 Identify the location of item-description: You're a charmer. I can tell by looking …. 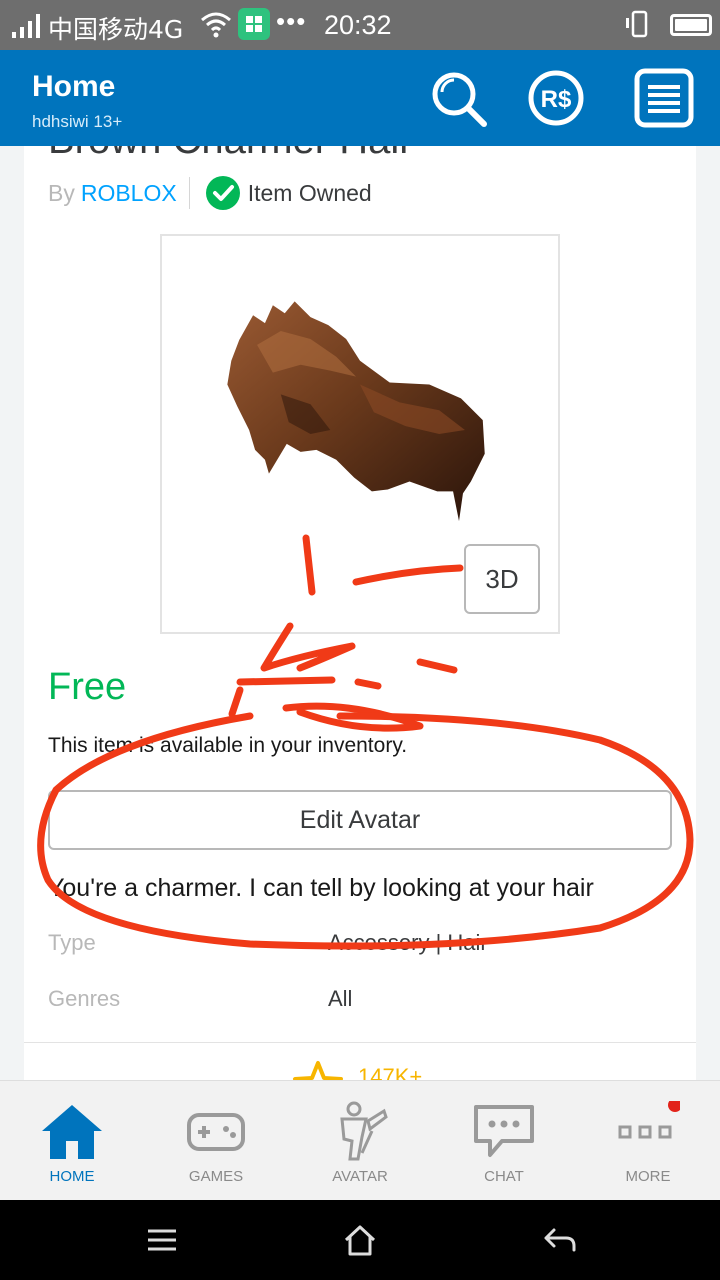
(321, 888).